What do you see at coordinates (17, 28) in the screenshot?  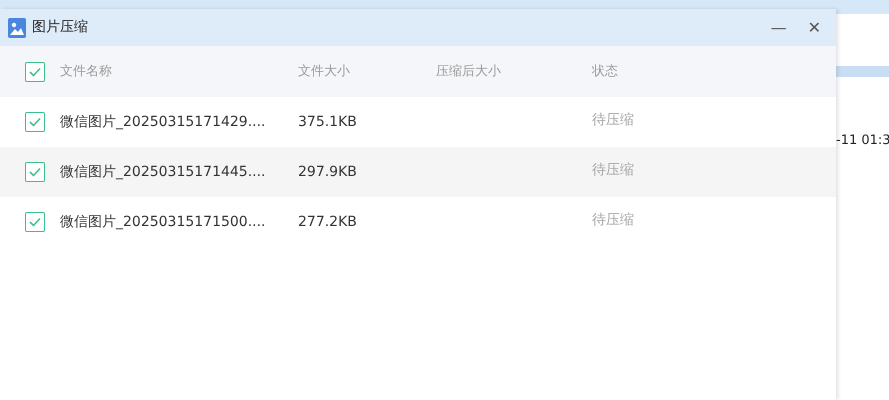 I see `image-icon` at bounding box center [17, 28].